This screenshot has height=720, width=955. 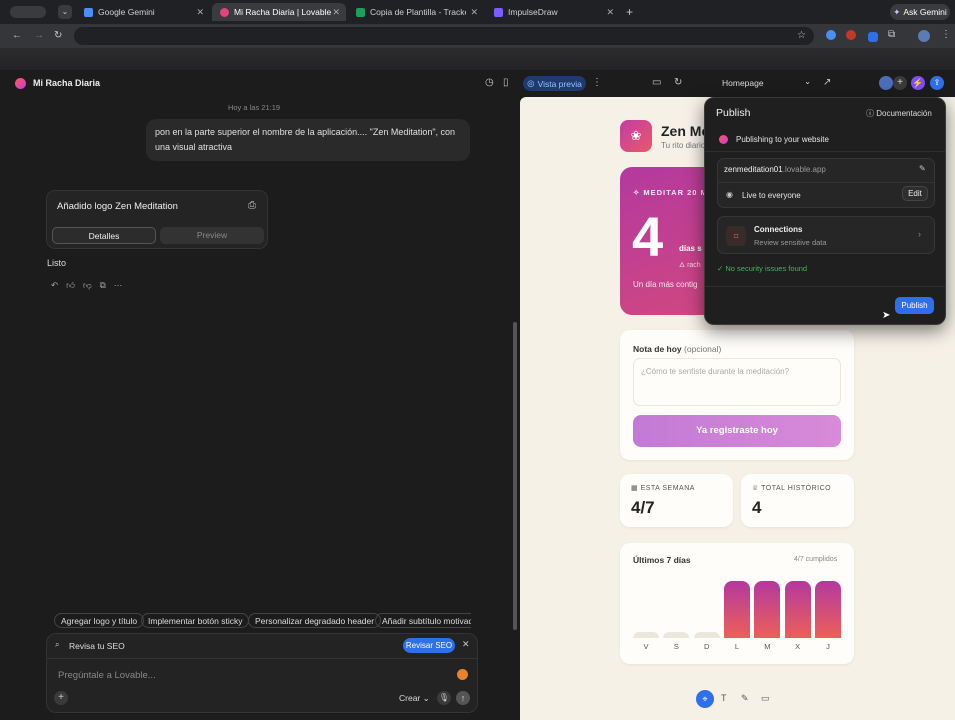 What do you see at coordinates (775, 169) in the screenshot?
I see `domain-text: zenmeditation01.lovable.app` at bounding box center [775, 169].